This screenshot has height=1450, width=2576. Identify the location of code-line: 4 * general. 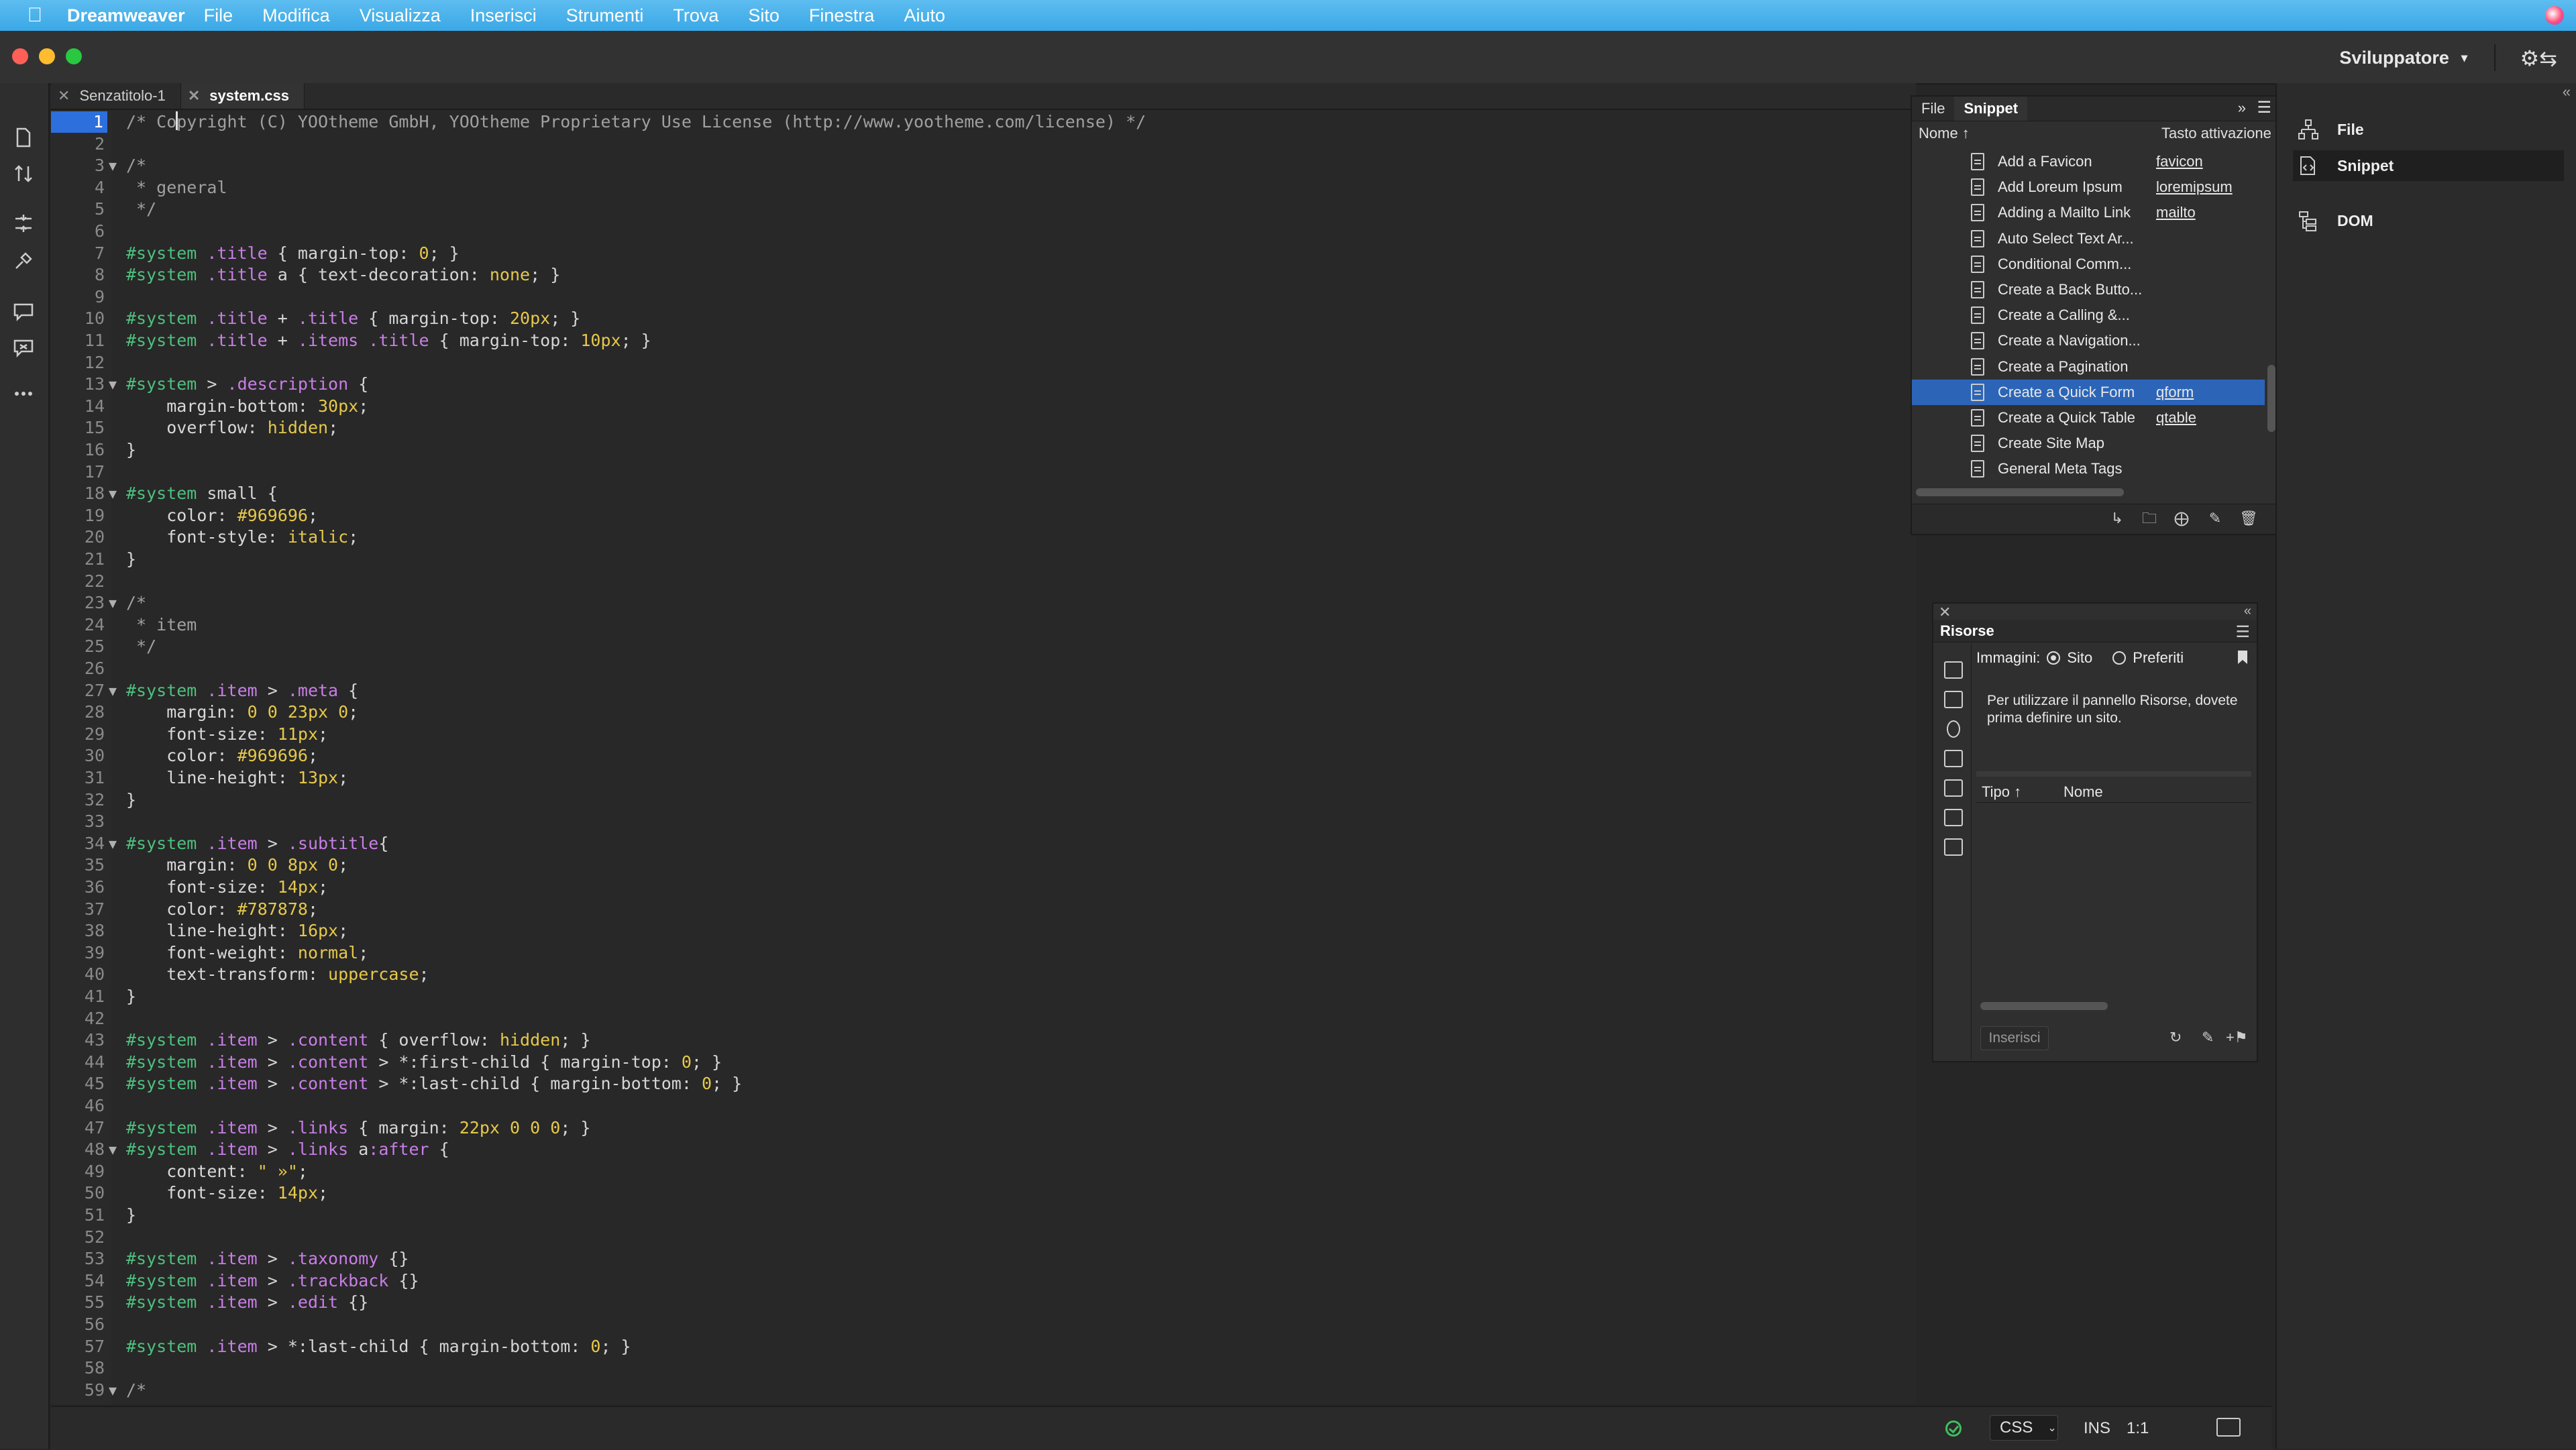
(983, 188).